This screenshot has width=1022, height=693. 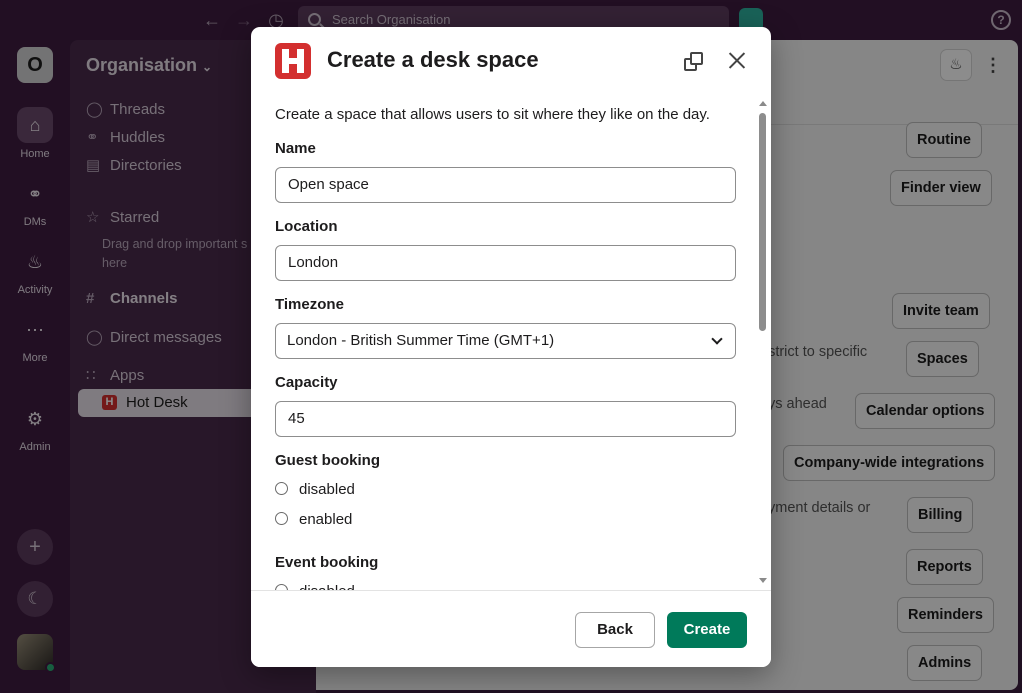 What do you see at coordinates (762, 222) in the screenshot?
I see `scrollbar-thumb` at bounding box center [762, 222].